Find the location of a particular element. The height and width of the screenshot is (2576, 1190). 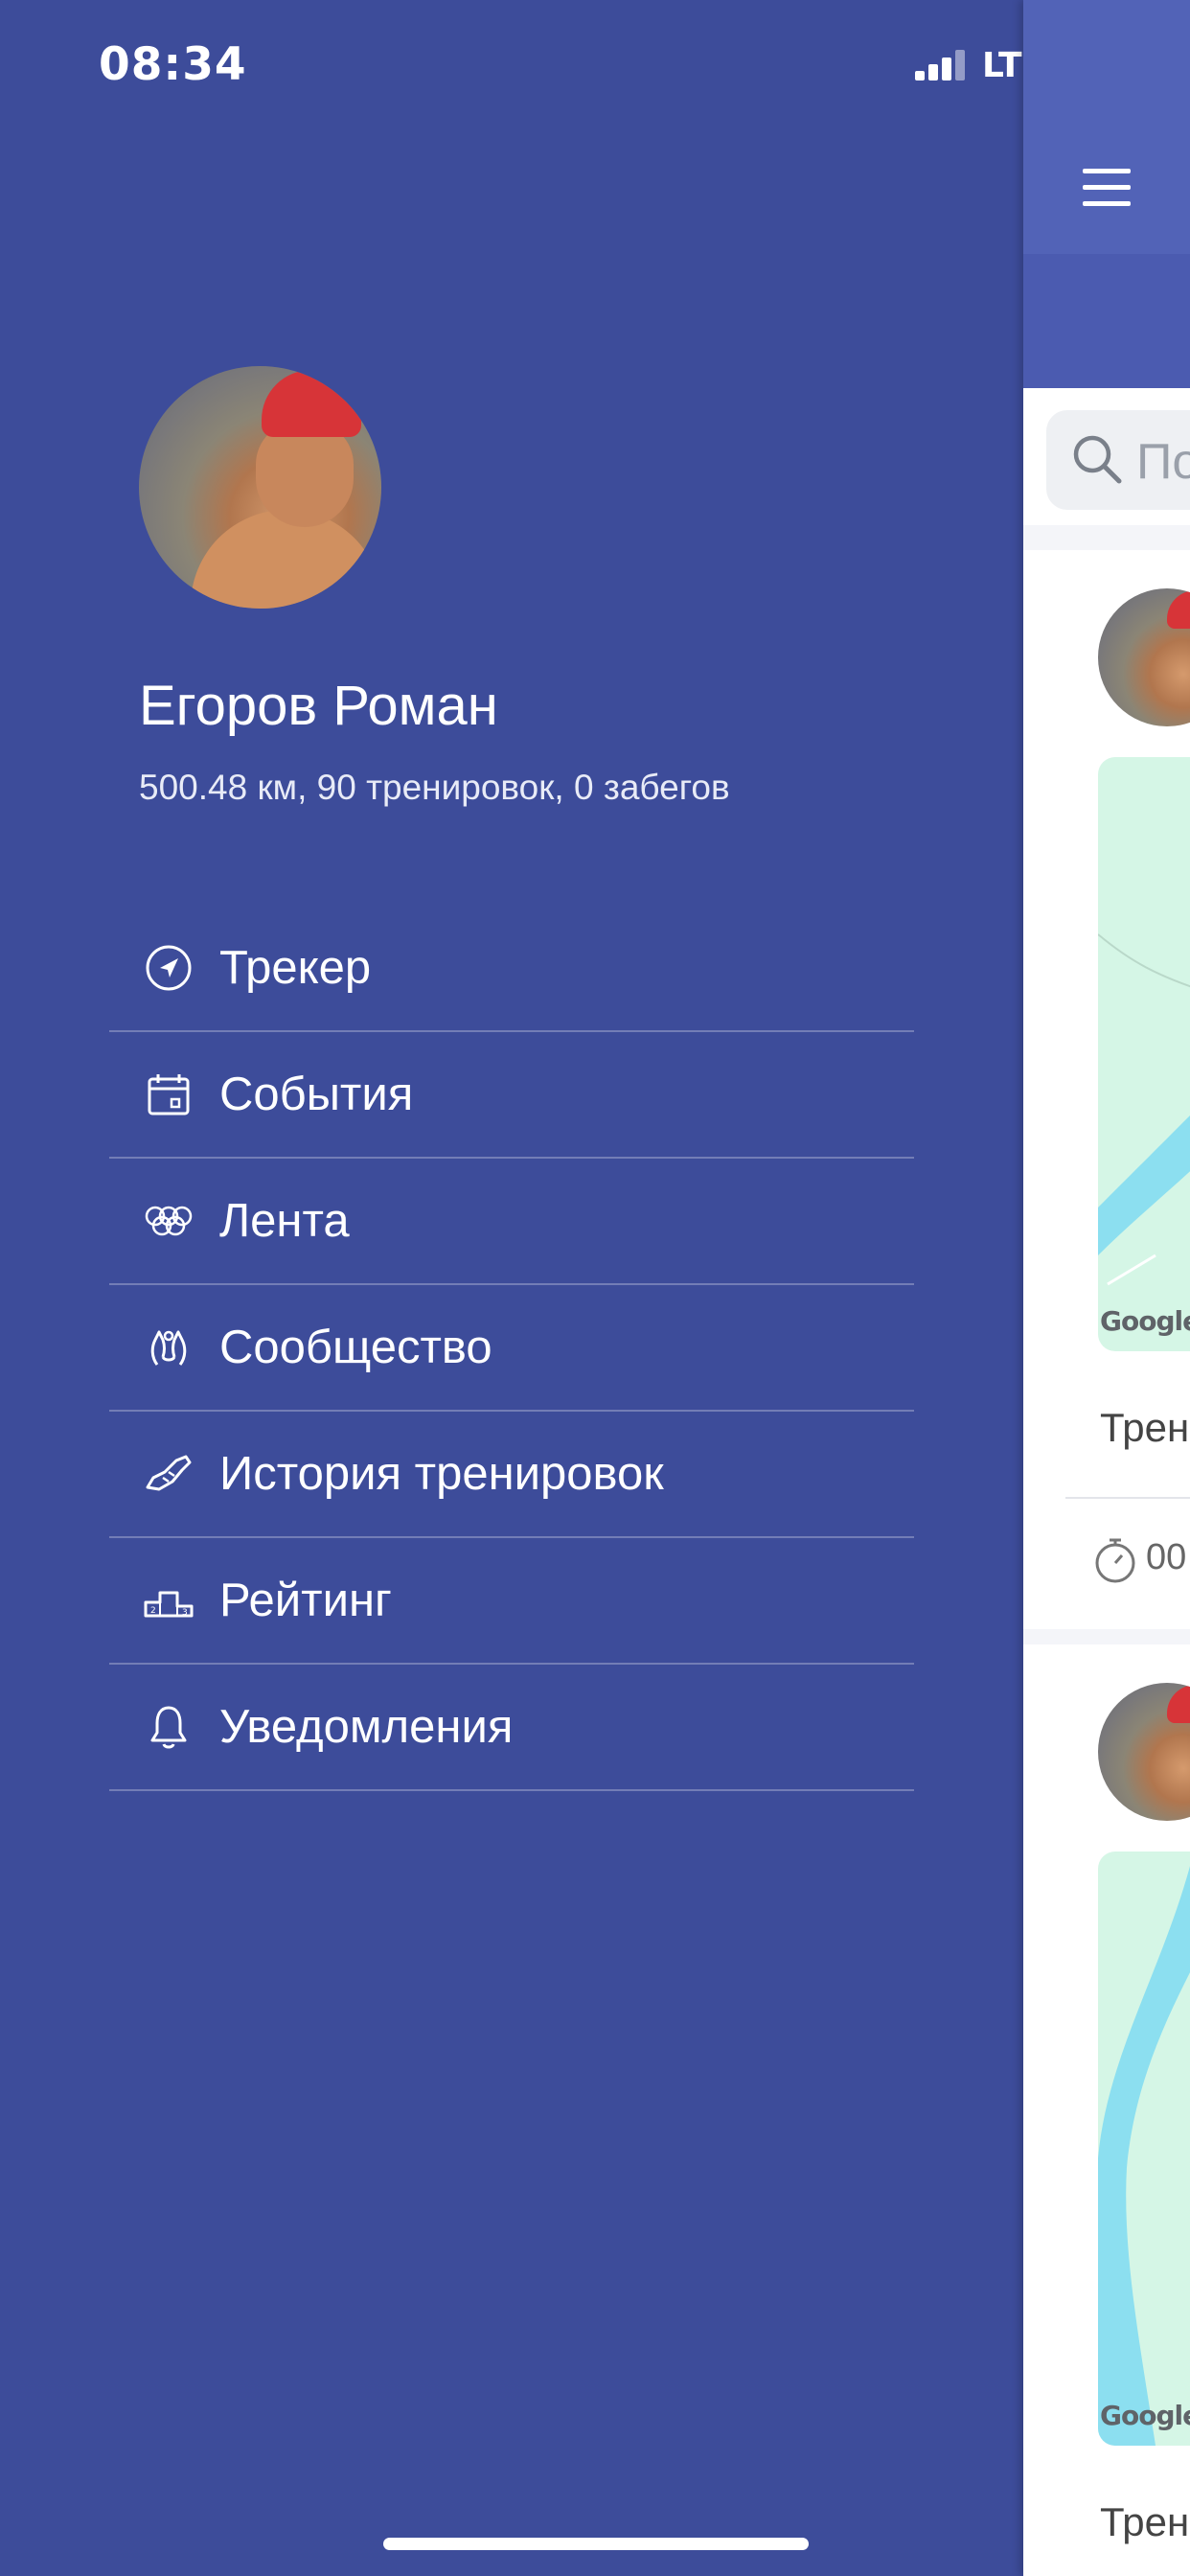

profile-avatar is located at coordinates (260, 487).